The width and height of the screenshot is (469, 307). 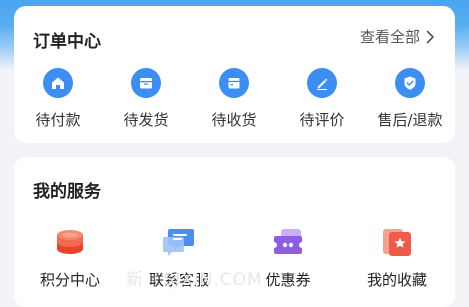 What do you see at coordinates (234, 120) in the screenshot?
I see `order-pending-receipt-label: 待收货` at bounding box center [234, 120].